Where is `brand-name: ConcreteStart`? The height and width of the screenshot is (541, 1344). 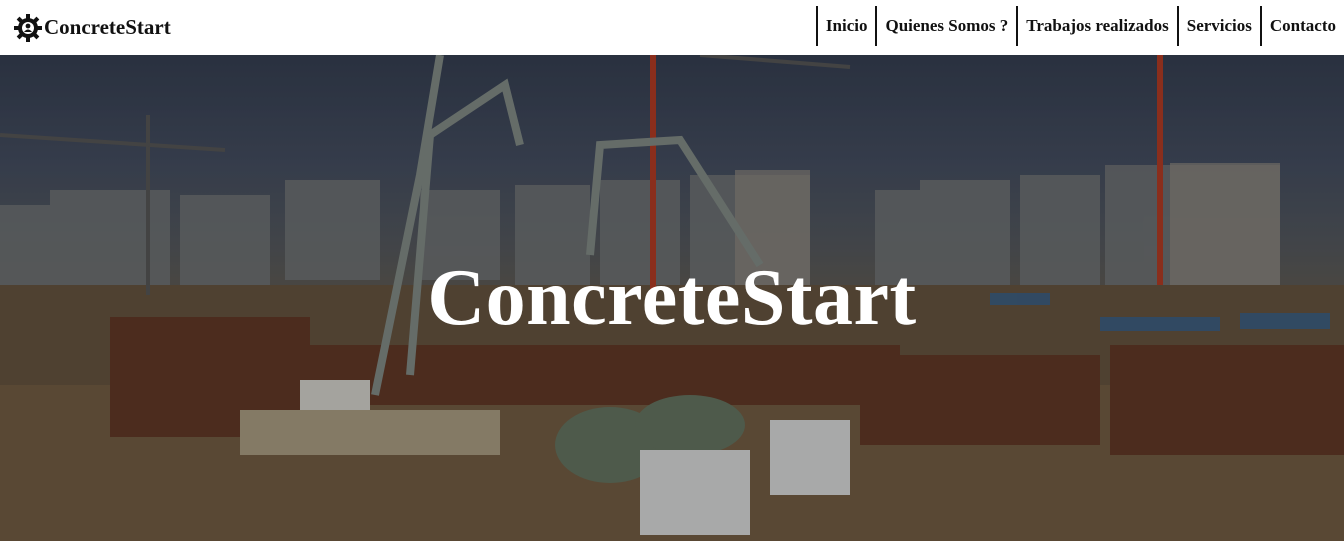
brand-name: ConcreteStart is located at coordinates (107, 27).